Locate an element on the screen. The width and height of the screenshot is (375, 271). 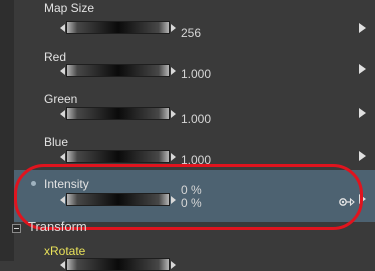
intensity-value-secondary: 0 % is located at coordinates (191, 203).